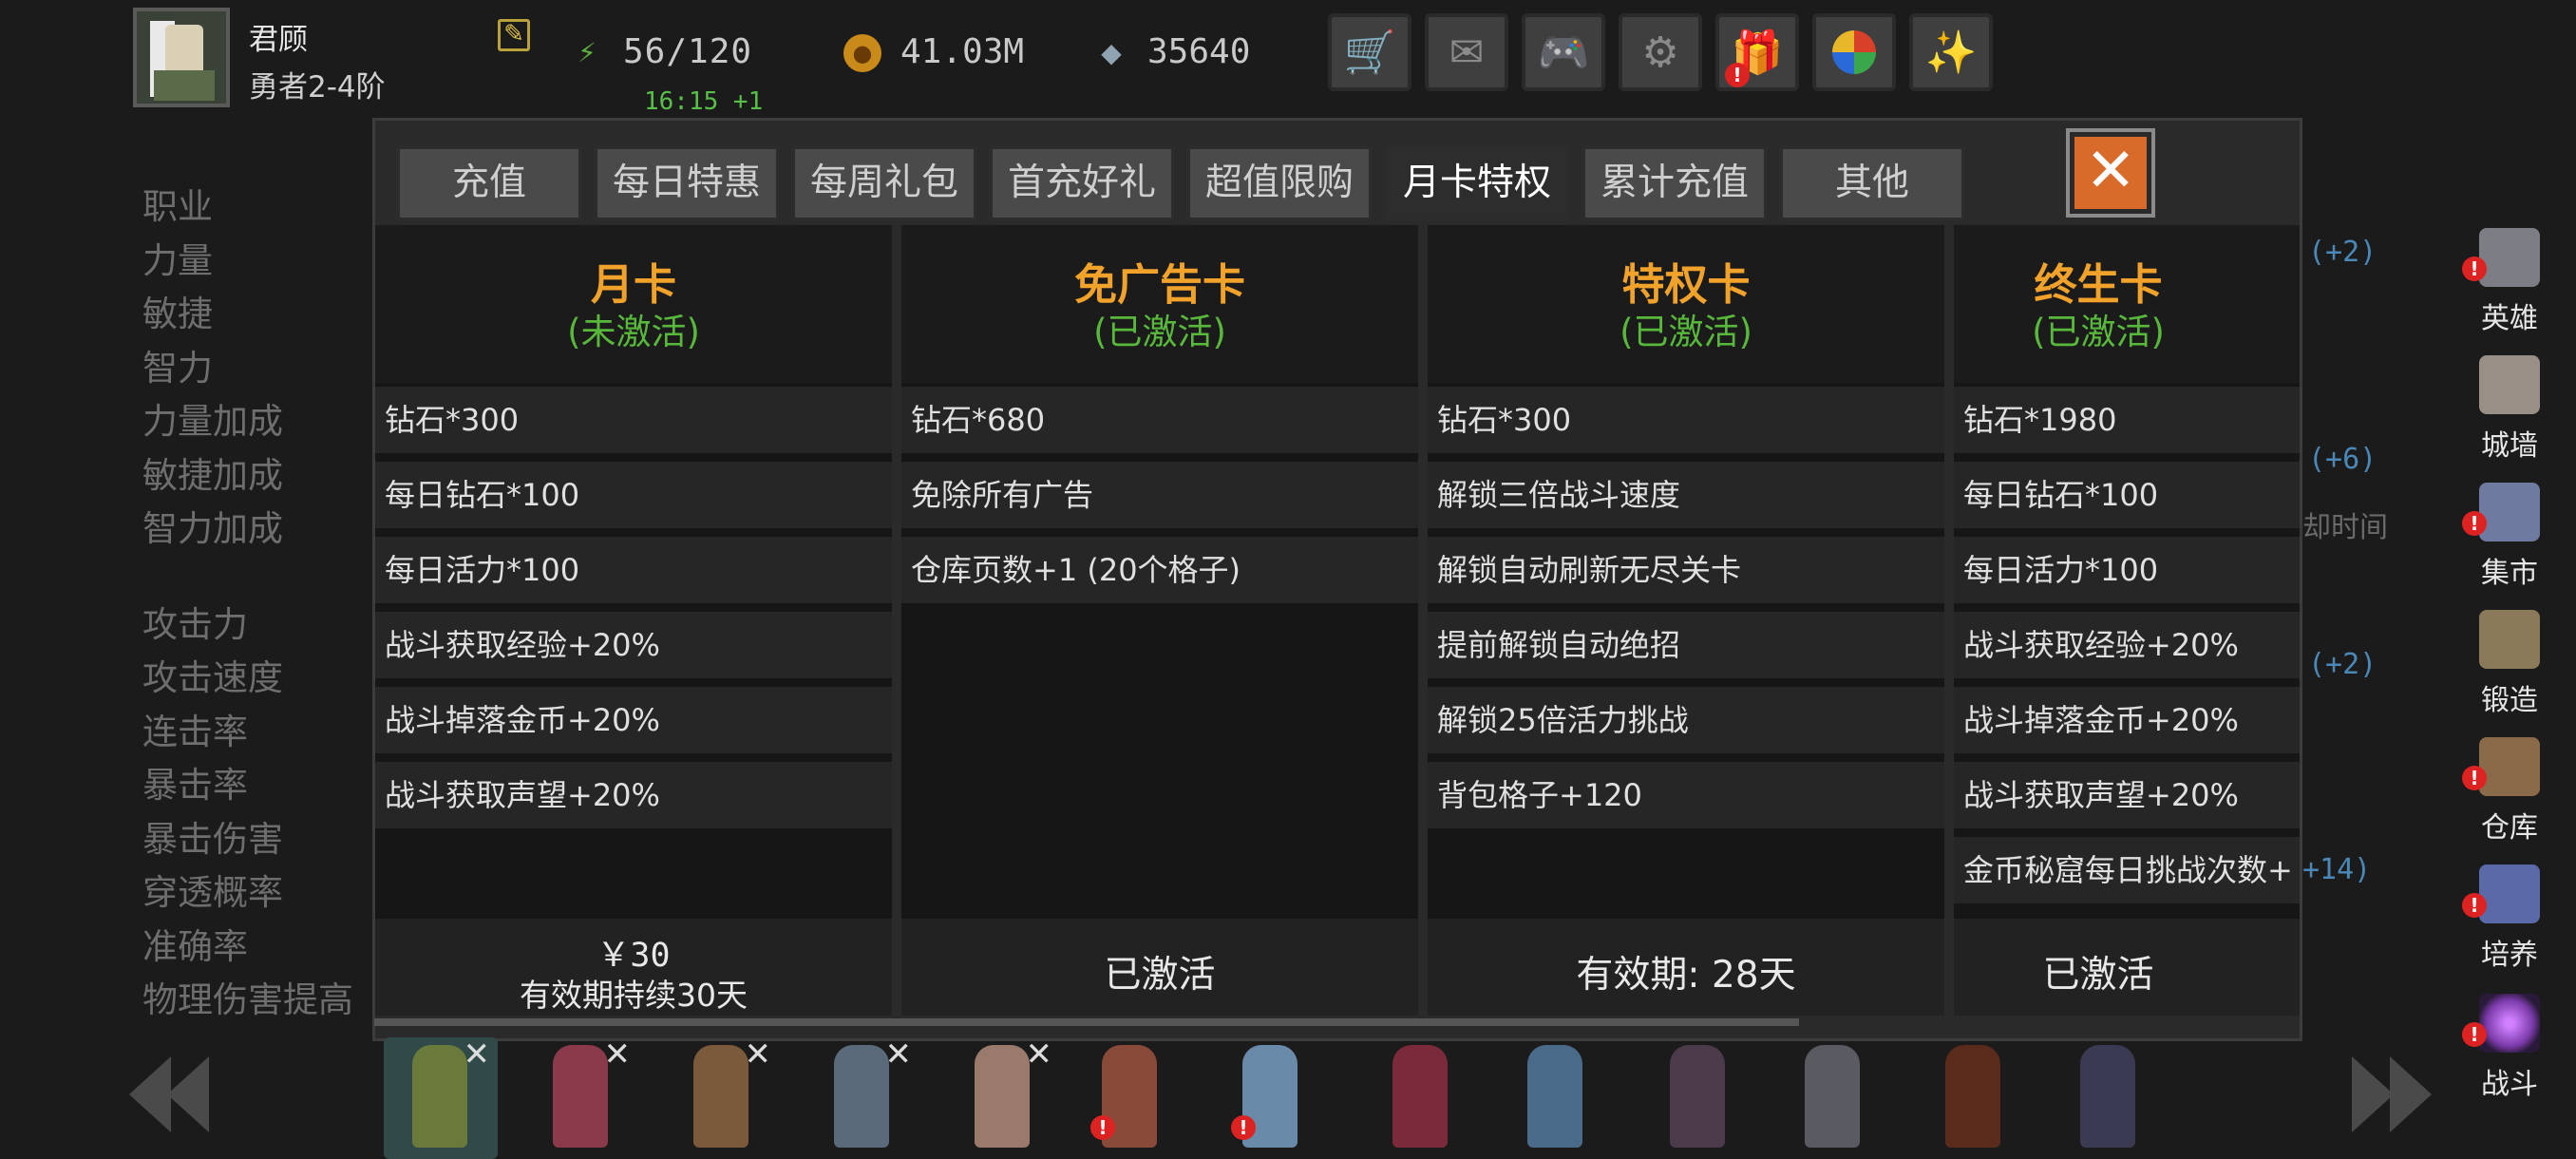 Image resolution: width=2576 pixels, height=1159 pixels. Describe the element at coordinates (195, 785) in the screenshot. I see `stat-label: 暴击率` at that location.